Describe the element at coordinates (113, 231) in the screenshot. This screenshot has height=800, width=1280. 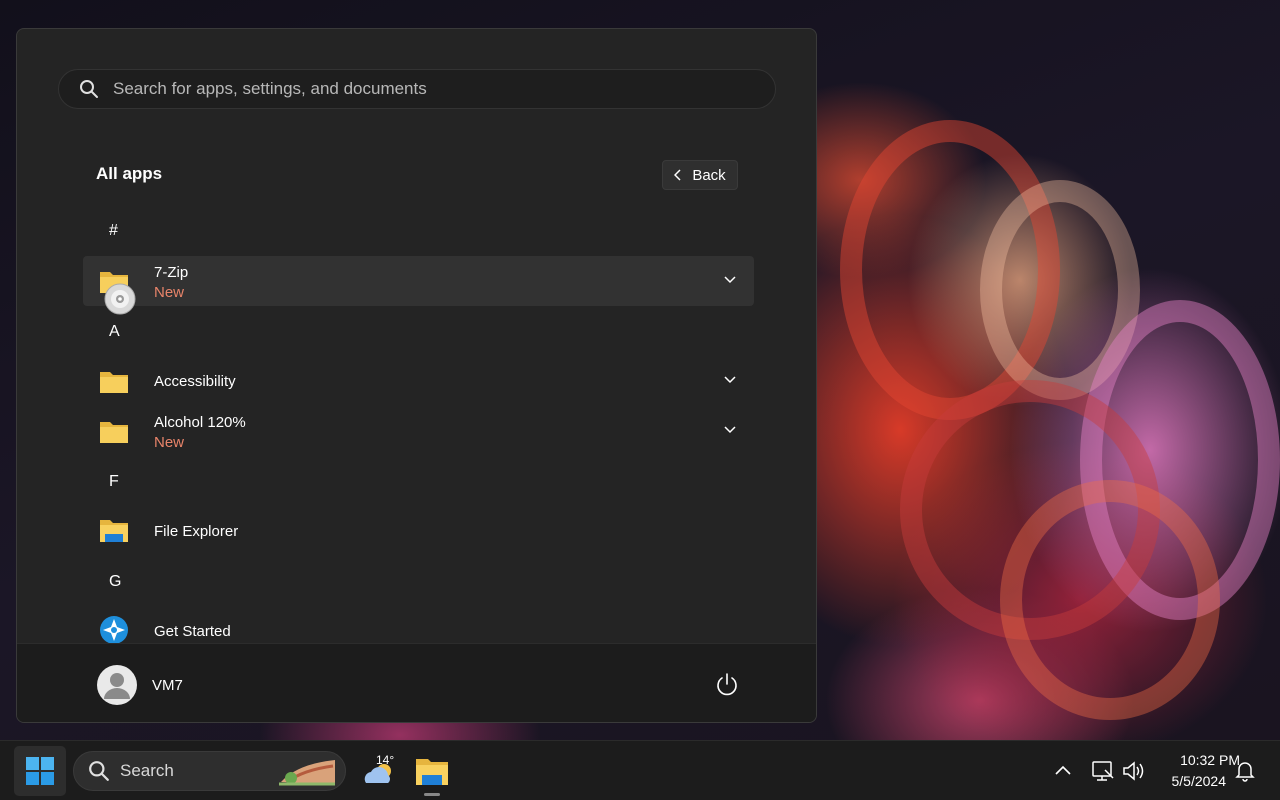
I see `section-letter: #` at that location.